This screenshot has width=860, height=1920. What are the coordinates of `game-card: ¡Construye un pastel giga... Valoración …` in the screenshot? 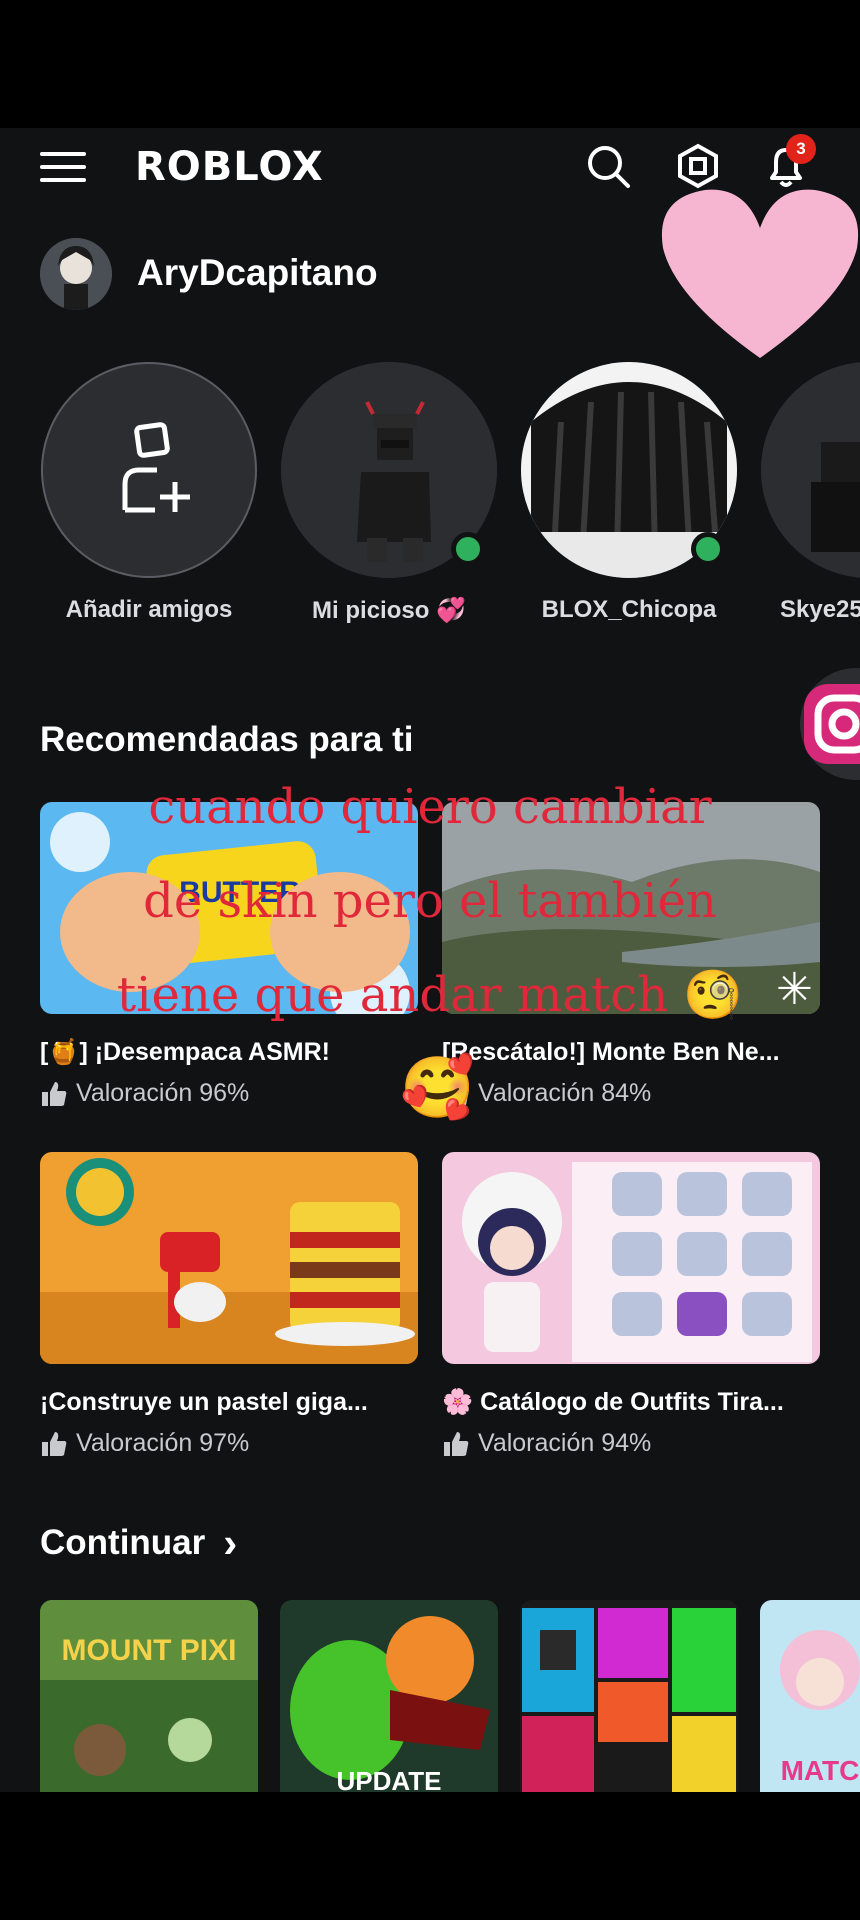 It's located at (229, 1305).